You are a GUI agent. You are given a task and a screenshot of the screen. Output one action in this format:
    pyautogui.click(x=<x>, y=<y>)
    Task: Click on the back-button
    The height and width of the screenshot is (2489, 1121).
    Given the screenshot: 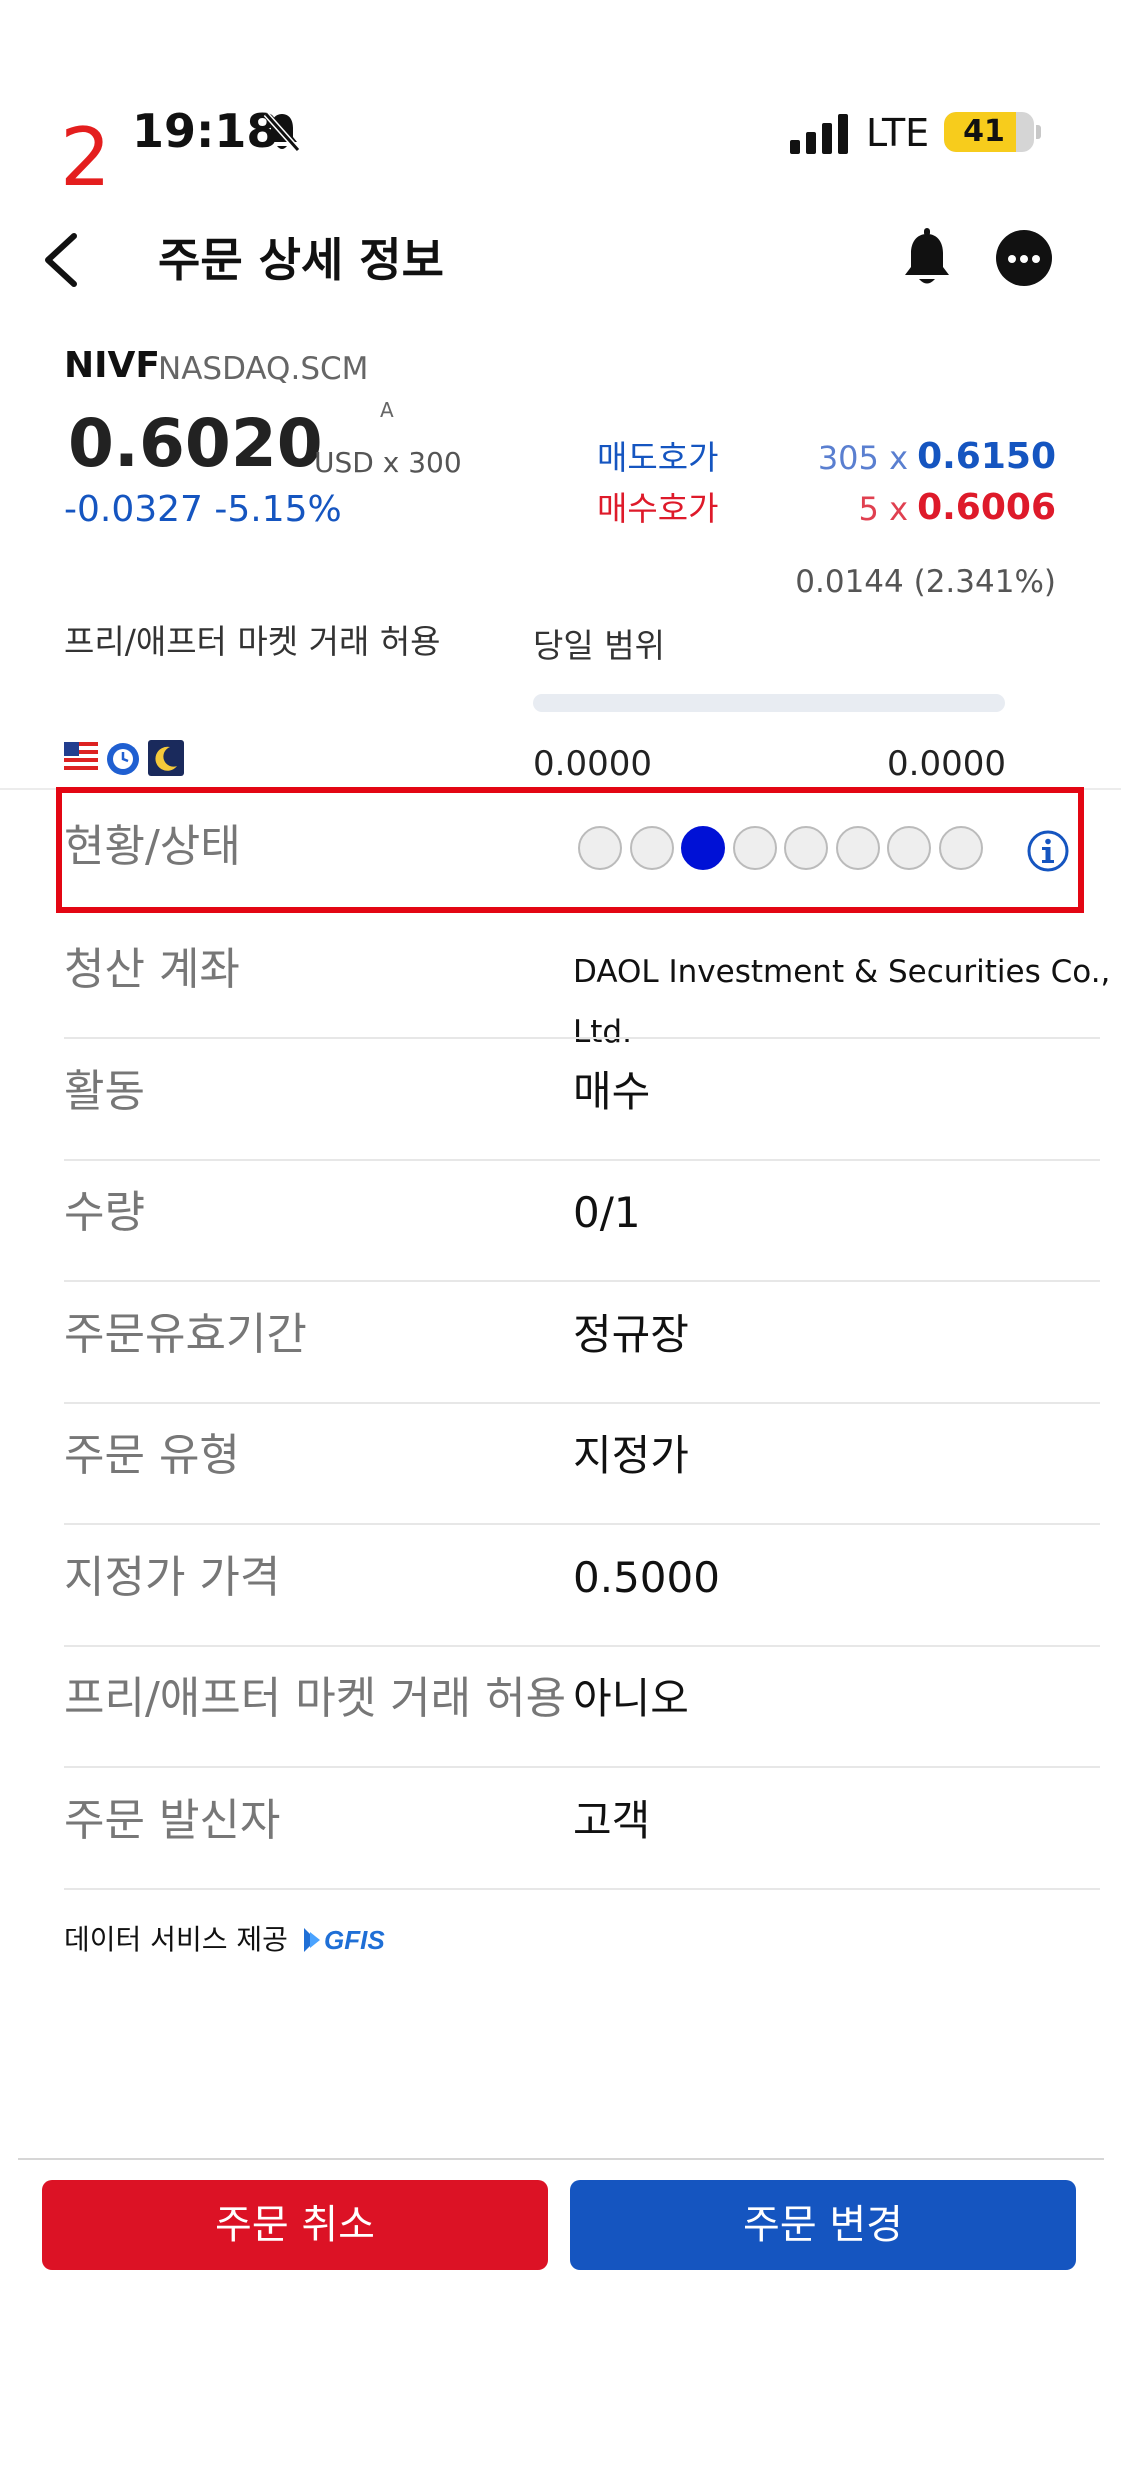 What is the action you would take?
    pyautogui.click(x=63, y=260)
    